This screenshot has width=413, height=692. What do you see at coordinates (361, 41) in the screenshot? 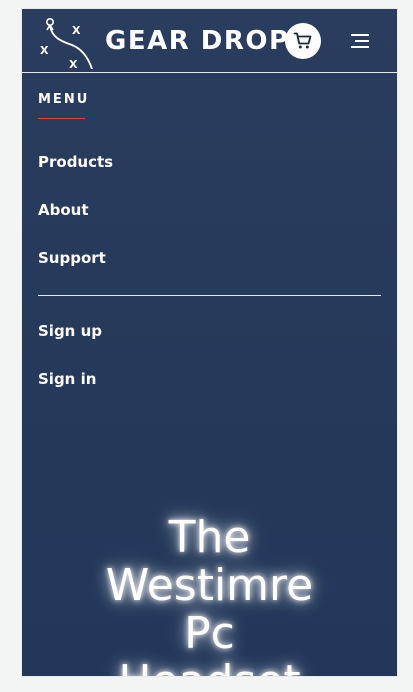
I see `hamburger-menu-icon` at bounding box center [361, 41].